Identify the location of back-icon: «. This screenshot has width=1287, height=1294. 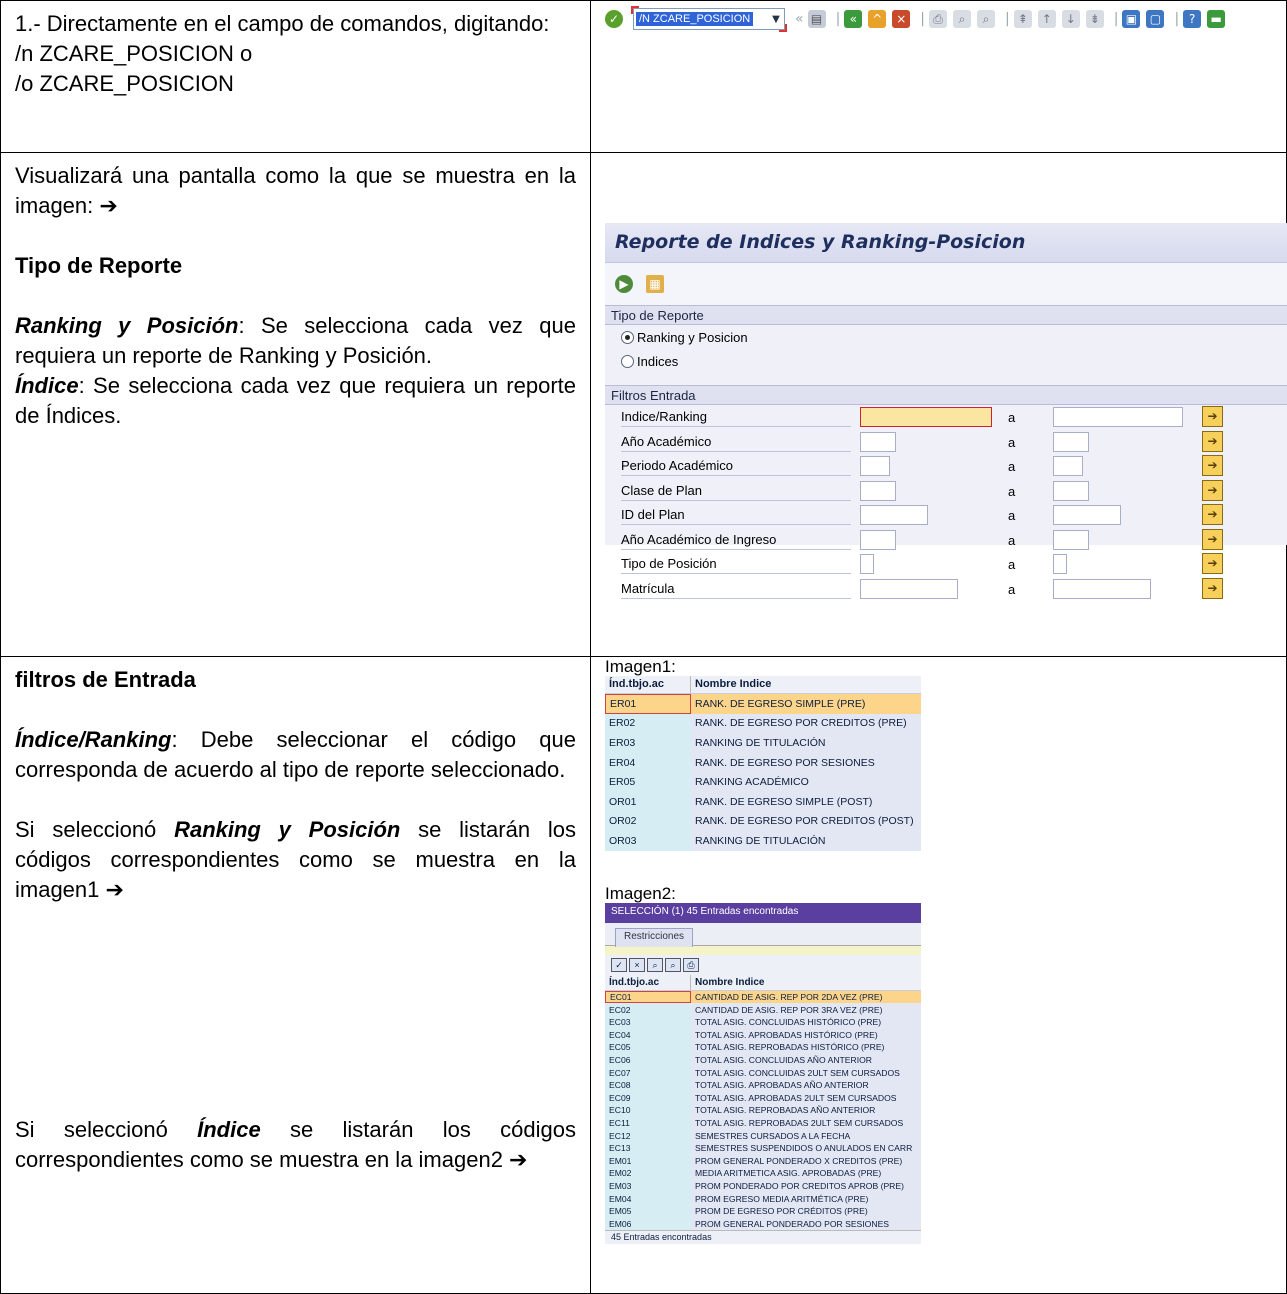
(853, 19).